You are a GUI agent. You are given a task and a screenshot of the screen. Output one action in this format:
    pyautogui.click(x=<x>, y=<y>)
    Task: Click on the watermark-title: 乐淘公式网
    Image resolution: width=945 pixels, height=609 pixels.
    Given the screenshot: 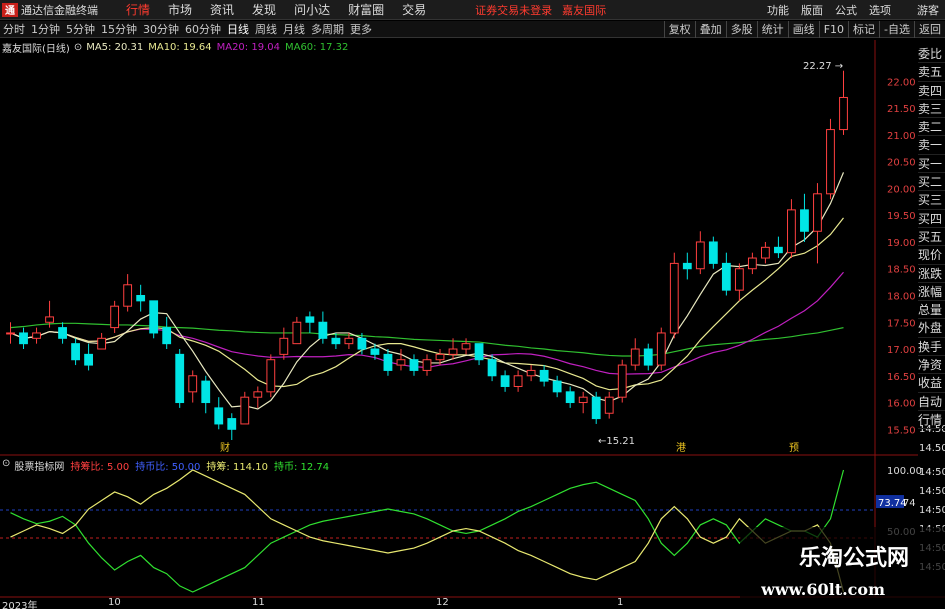 What is the action you would take?
    pyautogui.click(x=853, y=558)
    